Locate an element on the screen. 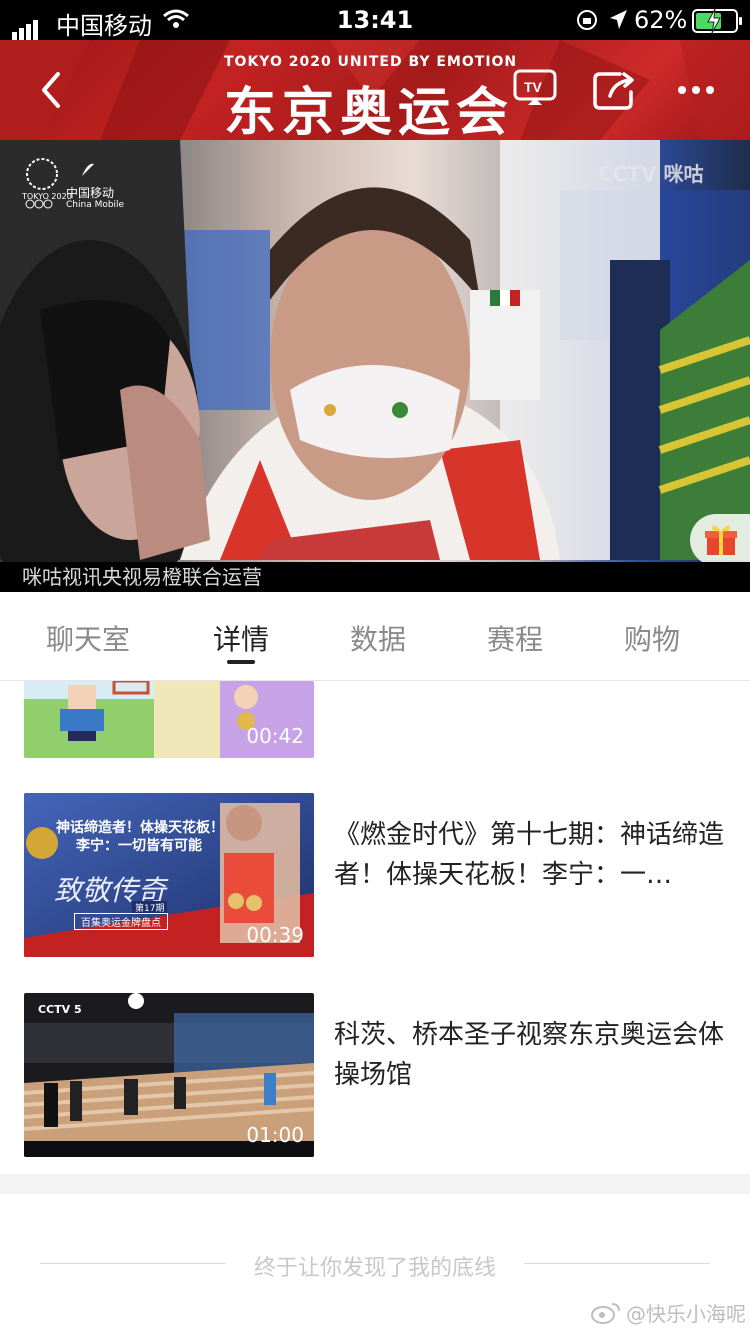 This screenshot has width=750, height=1334. header-tagline: TOKYO 2020 UNITED BY EMOTION is located at coordinates (371, 62).